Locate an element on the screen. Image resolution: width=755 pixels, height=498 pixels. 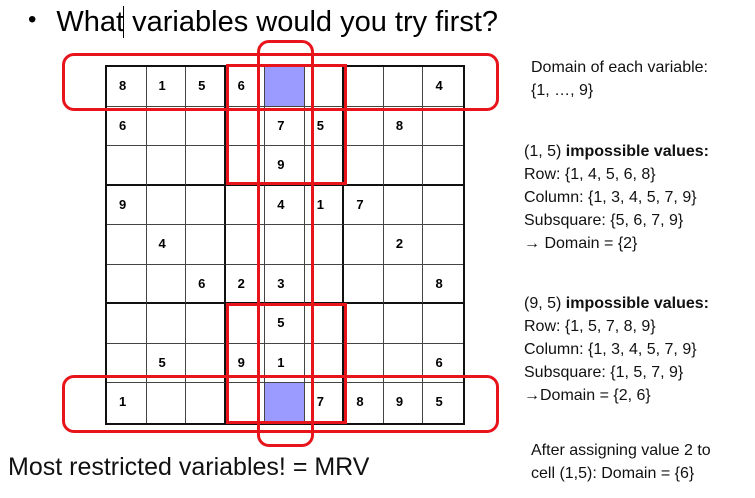
sudoku-cell-r6-c3: 6 is located at coordinates (206, 284).